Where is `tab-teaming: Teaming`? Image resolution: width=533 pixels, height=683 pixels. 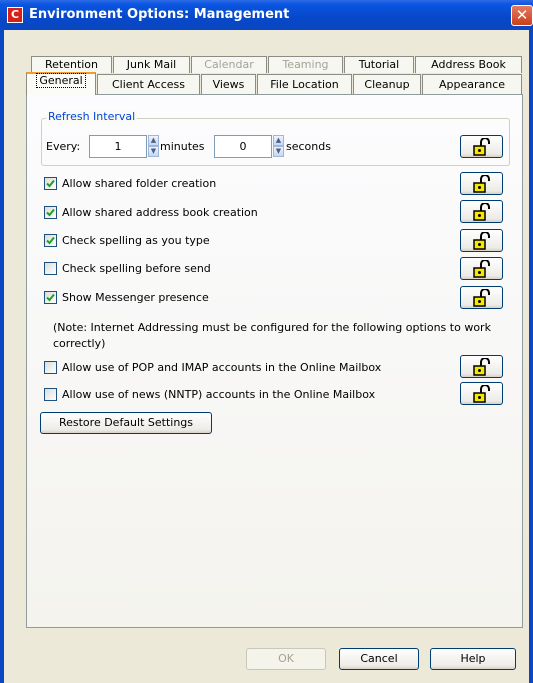
tab-teaming: Teaming is located at coordinates (305, 64).